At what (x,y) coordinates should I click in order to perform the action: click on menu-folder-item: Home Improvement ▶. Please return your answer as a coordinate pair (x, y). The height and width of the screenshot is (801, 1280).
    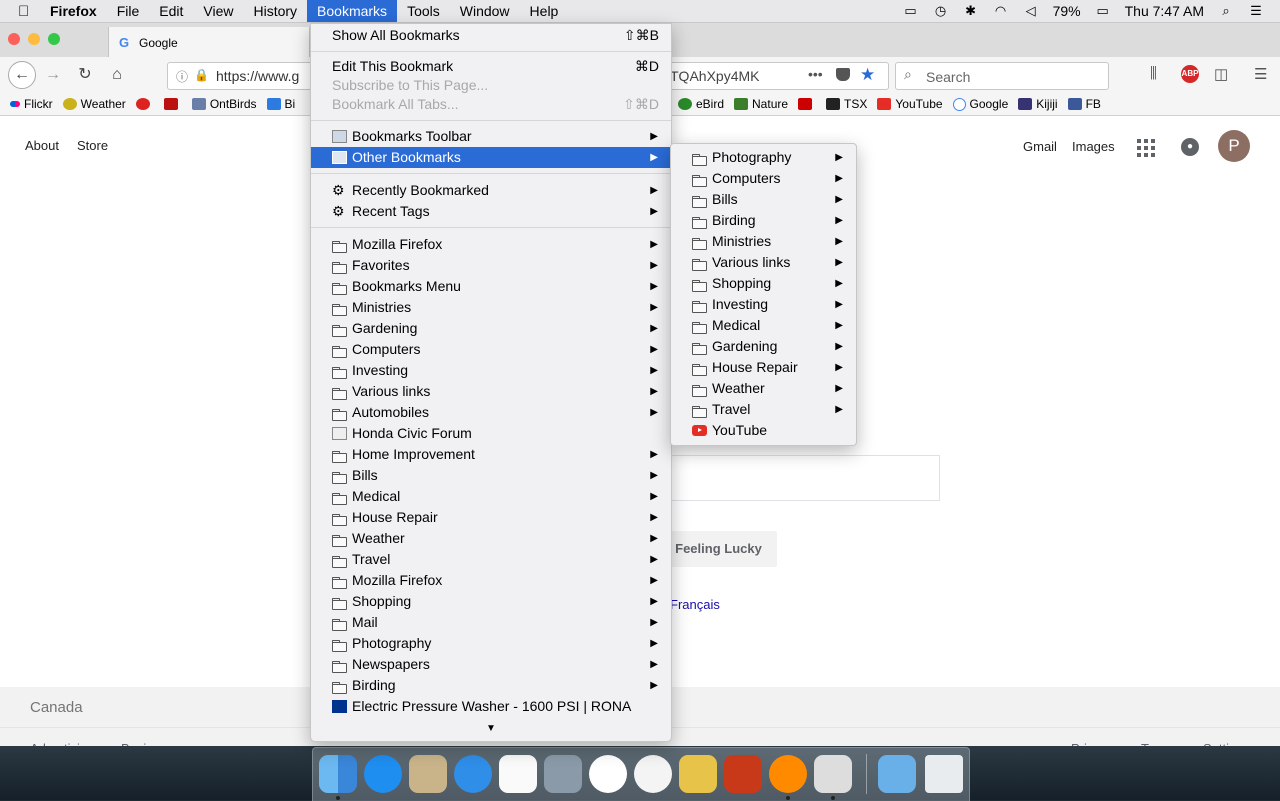
    Looking at the image, I should click on (491, 454).